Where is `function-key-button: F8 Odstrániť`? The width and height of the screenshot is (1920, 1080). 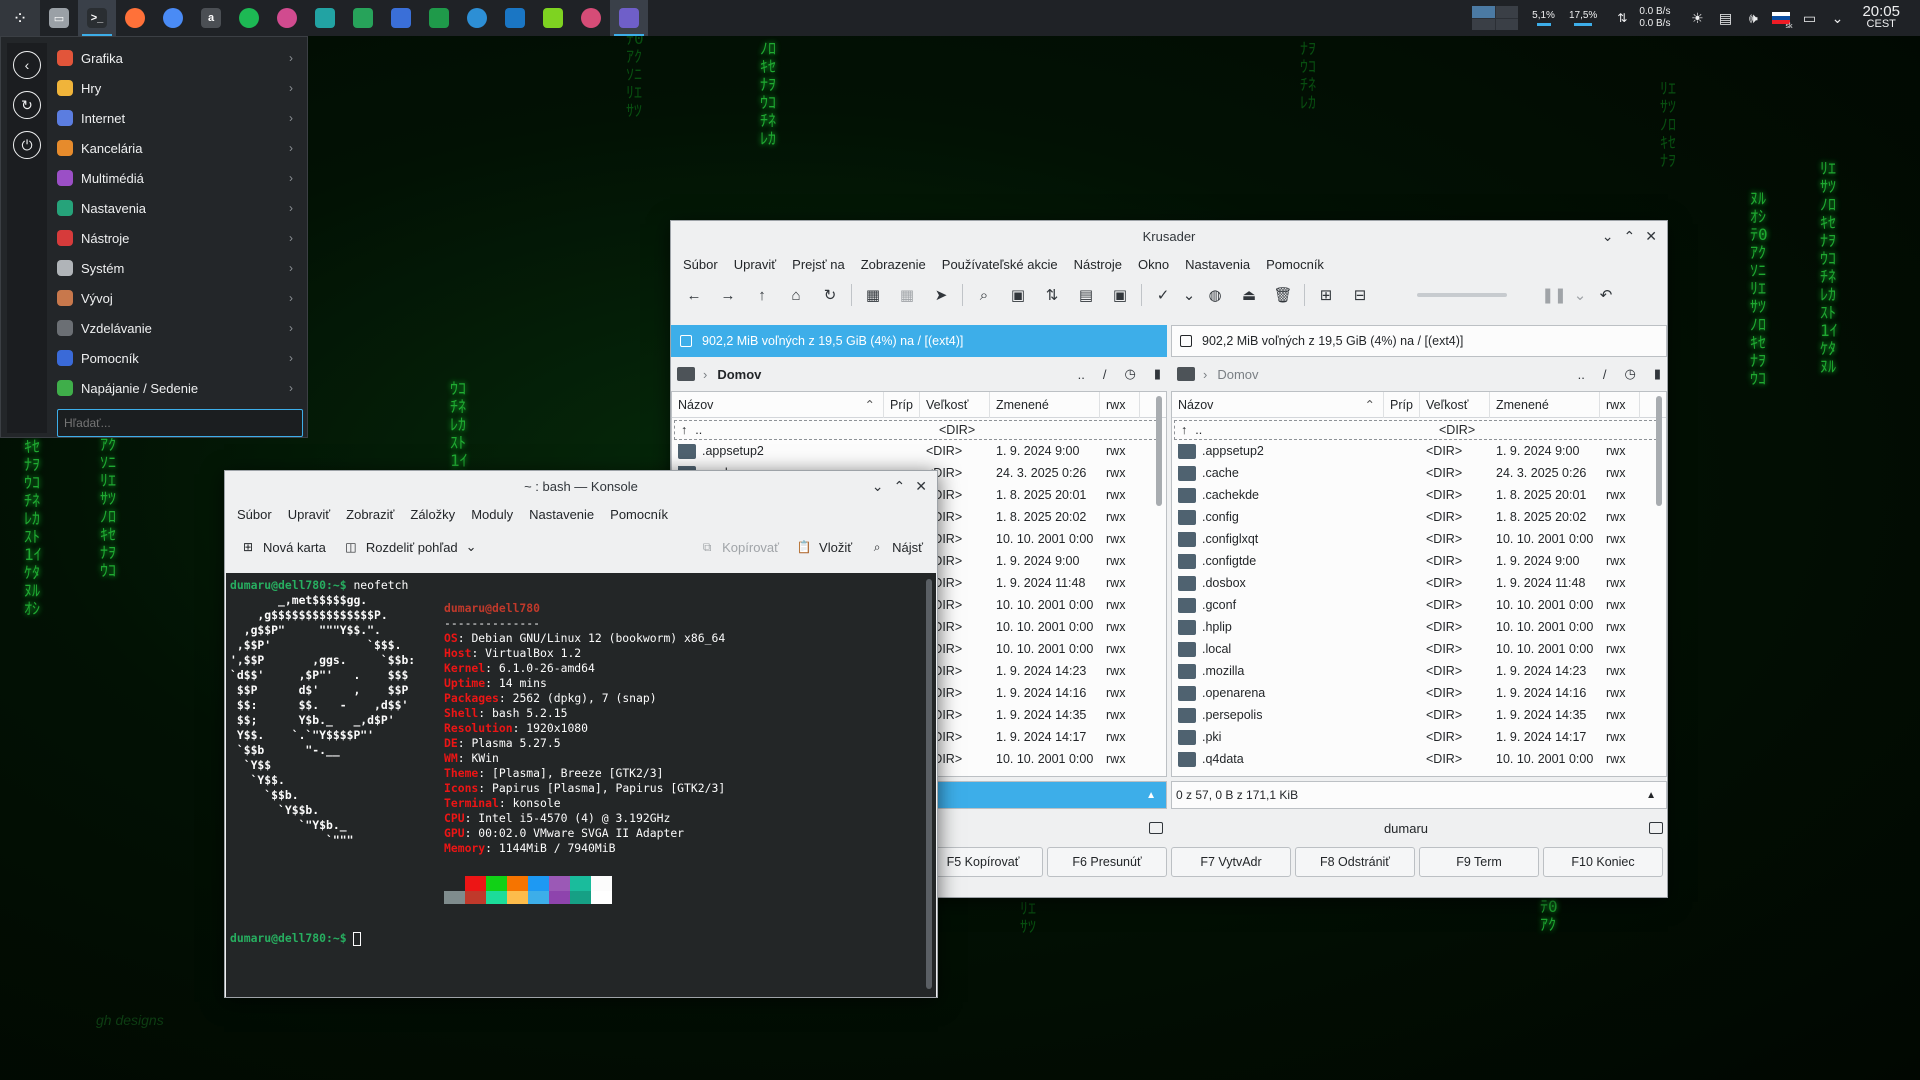
function-key-button: F8 Odstrániť is located at coordinates (1355, 862).